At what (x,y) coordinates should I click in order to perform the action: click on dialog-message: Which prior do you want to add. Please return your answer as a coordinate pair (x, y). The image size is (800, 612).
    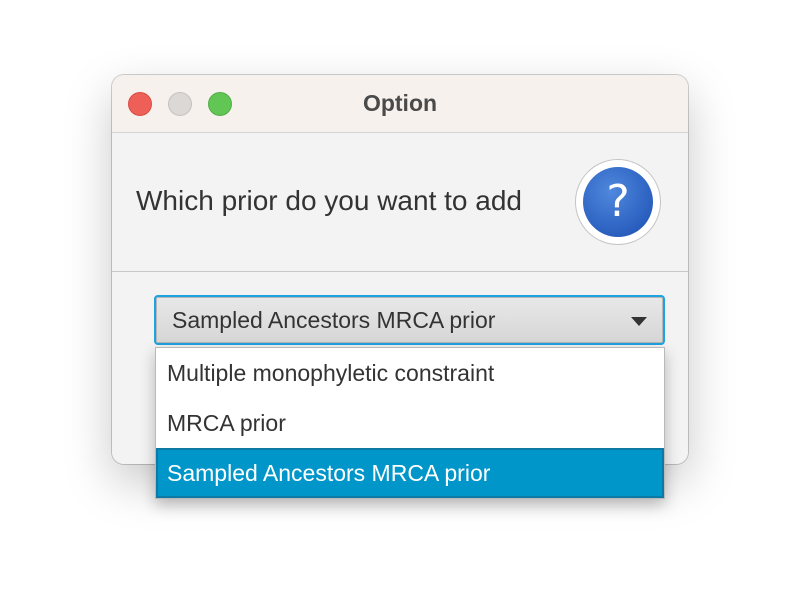
    Looking at the image, I should click on (329, 200).